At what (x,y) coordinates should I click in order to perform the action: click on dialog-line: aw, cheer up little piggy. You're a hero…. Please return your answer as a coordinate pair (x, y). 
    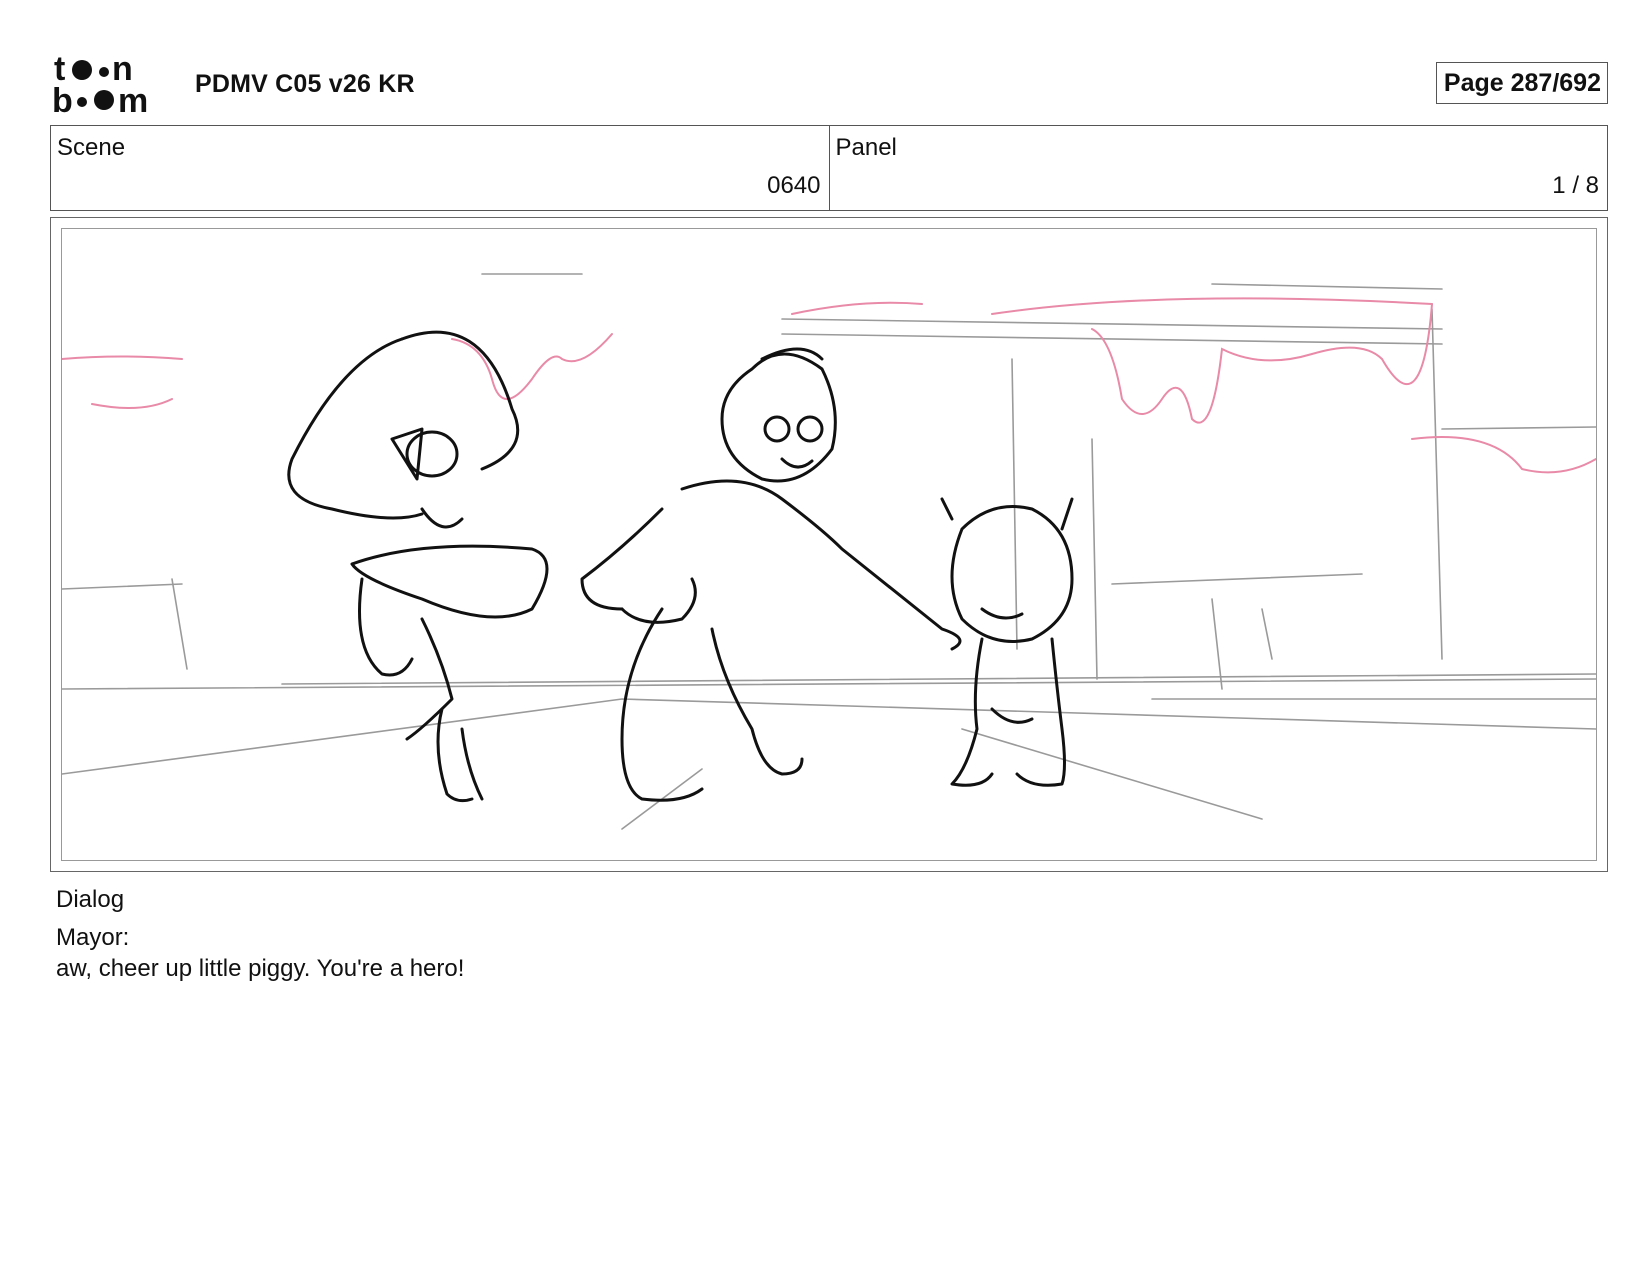
    Looking at the image, I should click on (260, 968).